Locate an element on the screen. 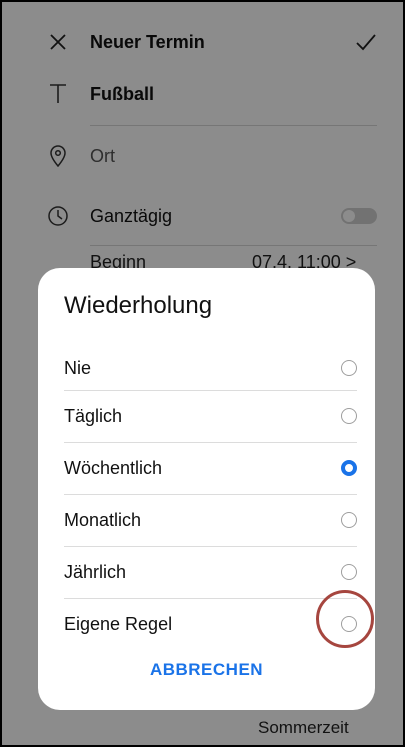  repeat-option-yearly: Jährlich is located at coordinates (206, 572).